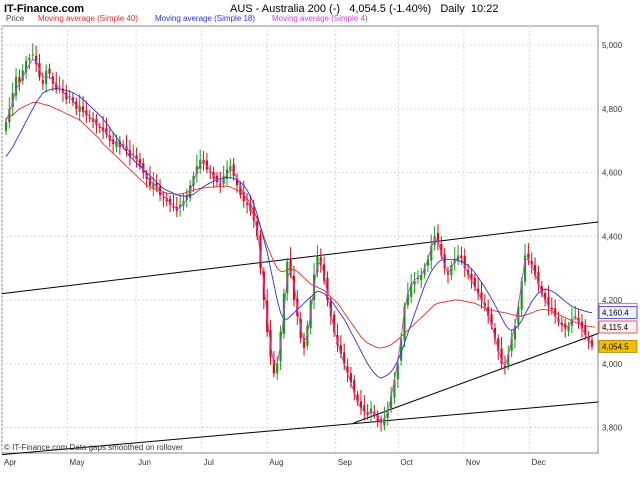  What do you see at coordinates (10, 462) in the screenshot?
I see `x-tick-label: Apr` at bounding box center [10, 462].